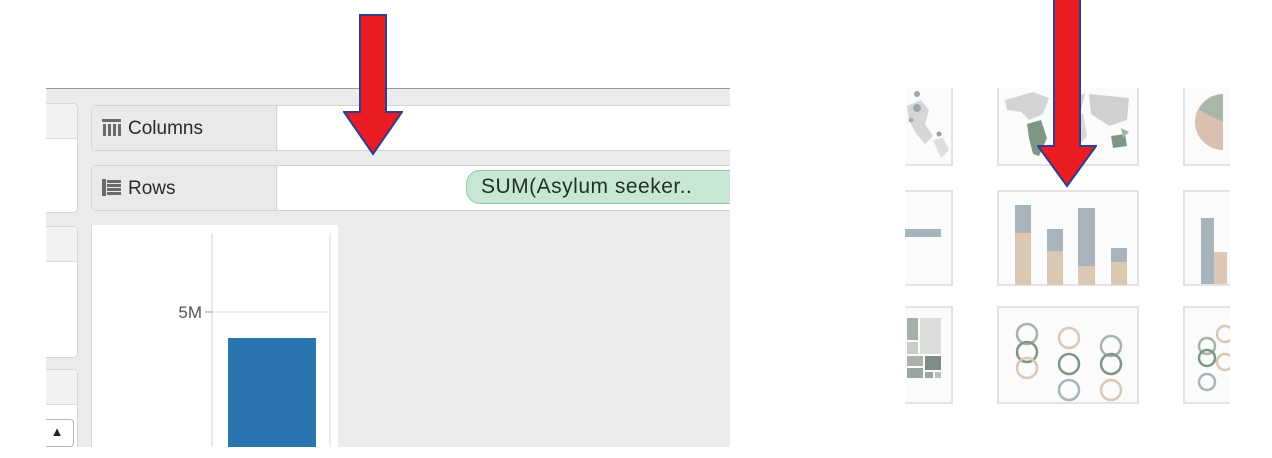 This screenshot has width=1272, height=458. I want to click on pie-chart-thumbnail, so click(1206, 127).